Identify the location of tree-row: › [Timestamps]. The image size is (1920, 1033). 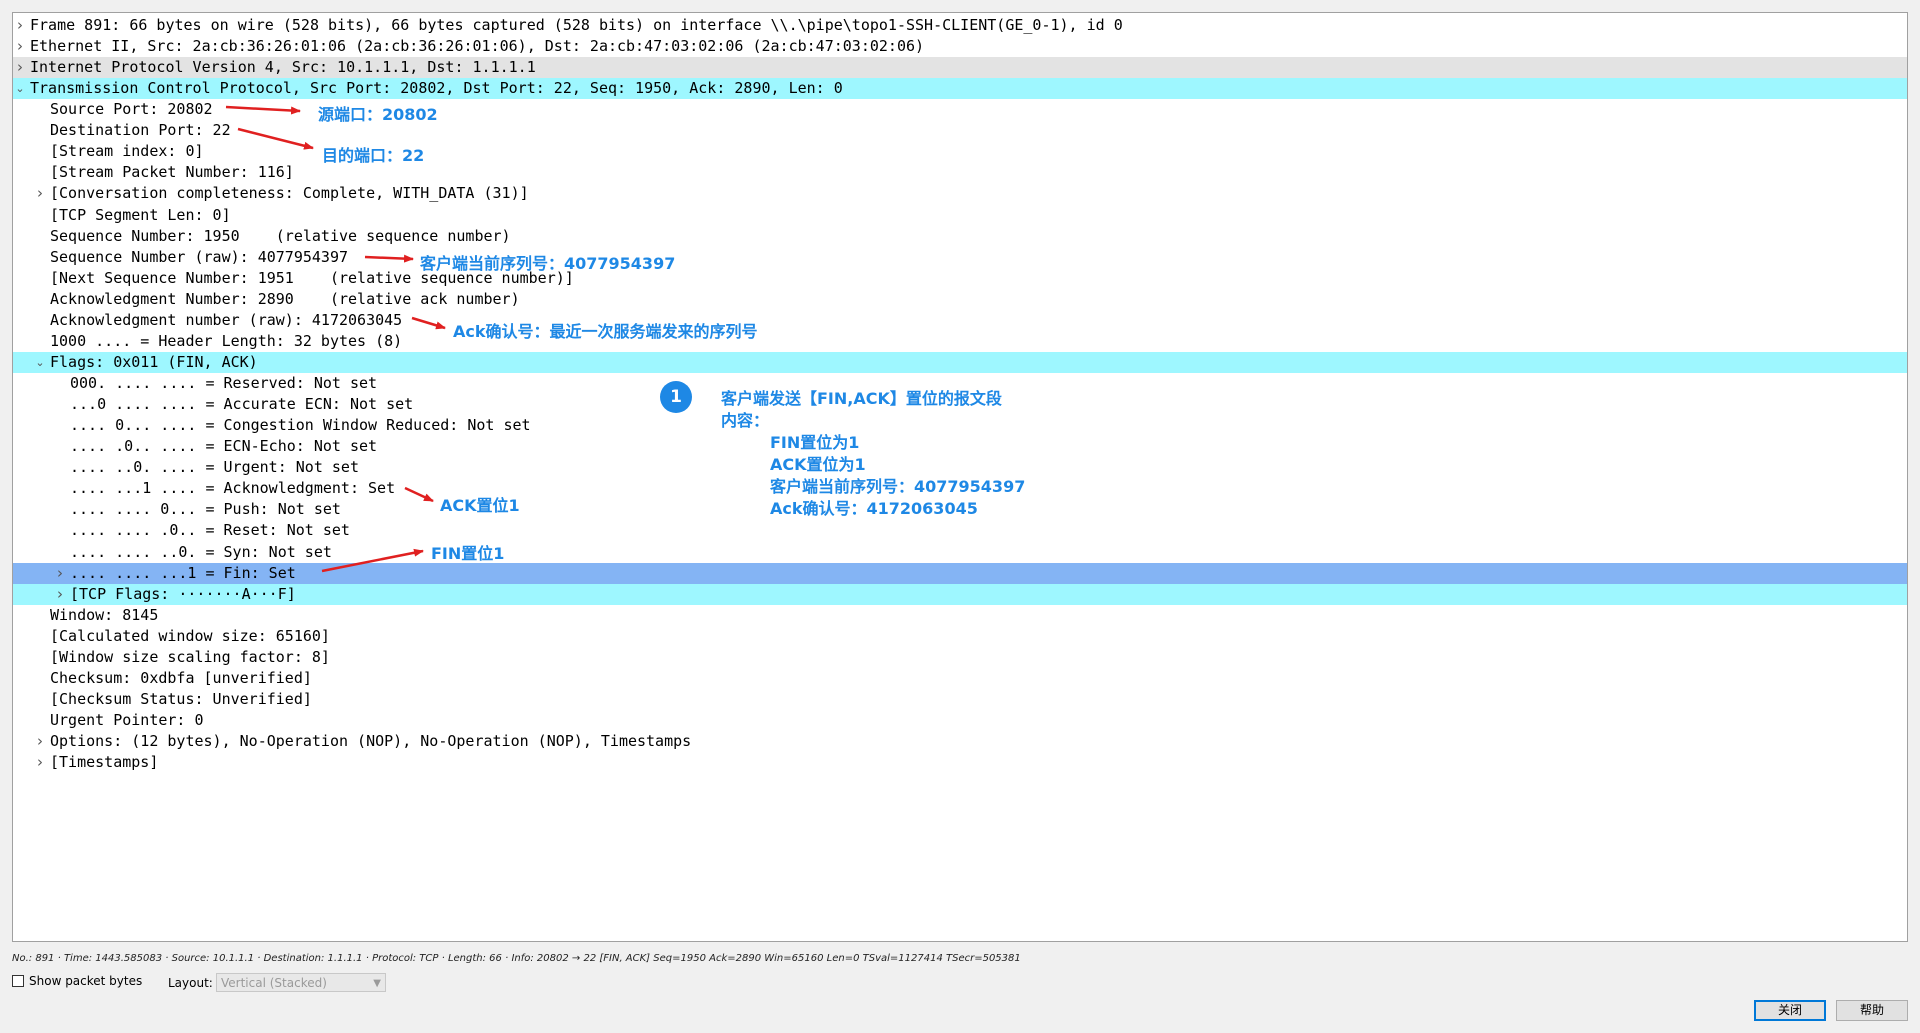
(960, 762).